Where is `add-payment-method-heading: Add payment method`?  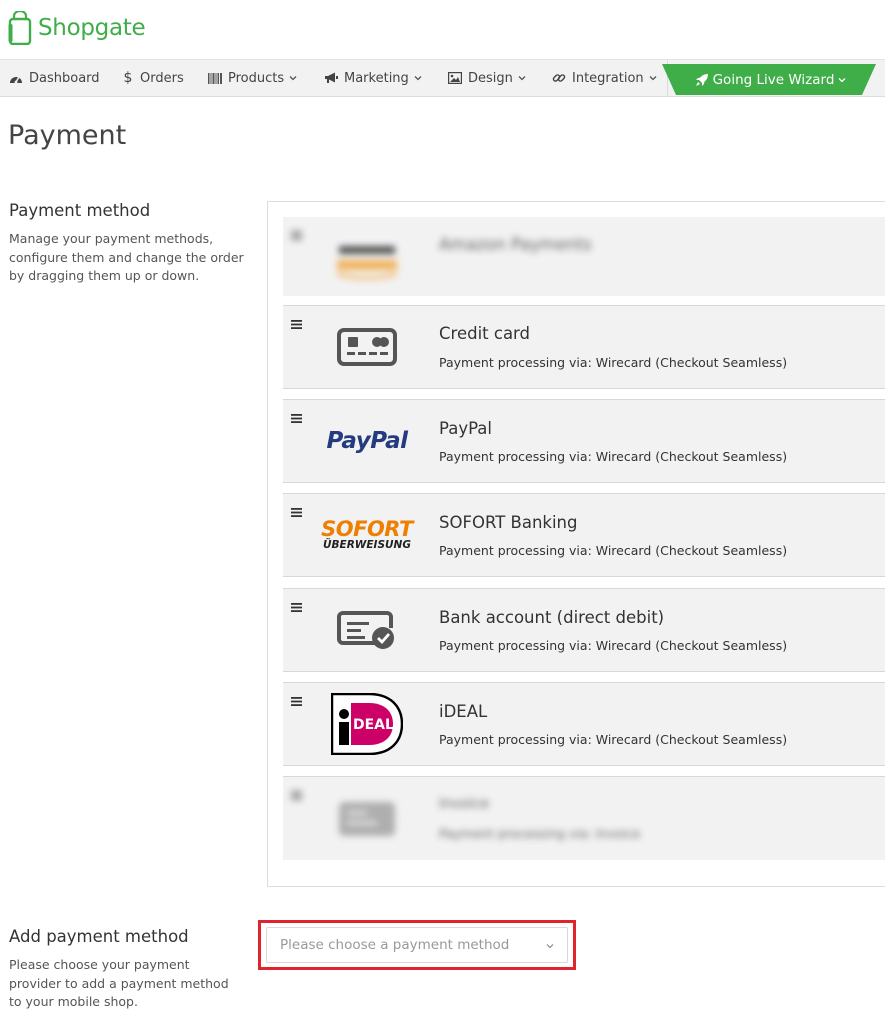 add-payment-method-heading: Add payment method is located at coordinates (99, 936).